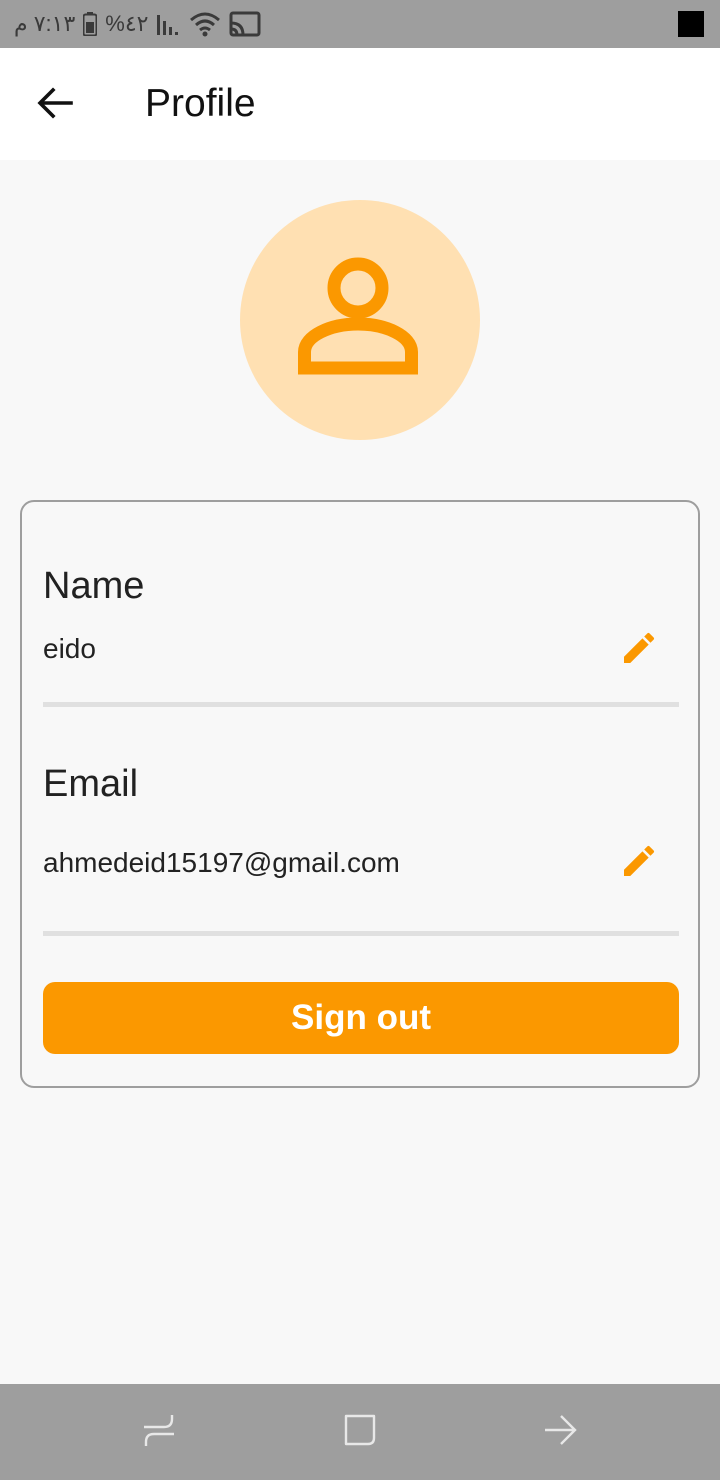  I want to click on notification-square-icon, so click(691, 24).